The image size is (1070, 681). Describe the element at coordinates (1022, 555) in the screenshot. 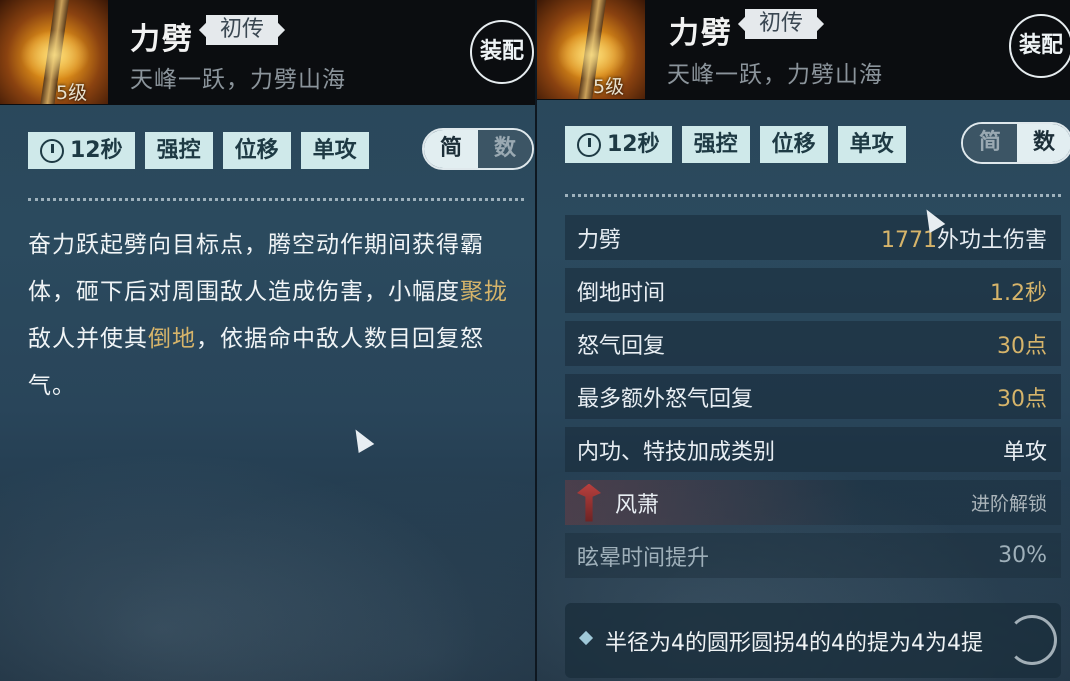

I see `stat-value: 30%` at that location.